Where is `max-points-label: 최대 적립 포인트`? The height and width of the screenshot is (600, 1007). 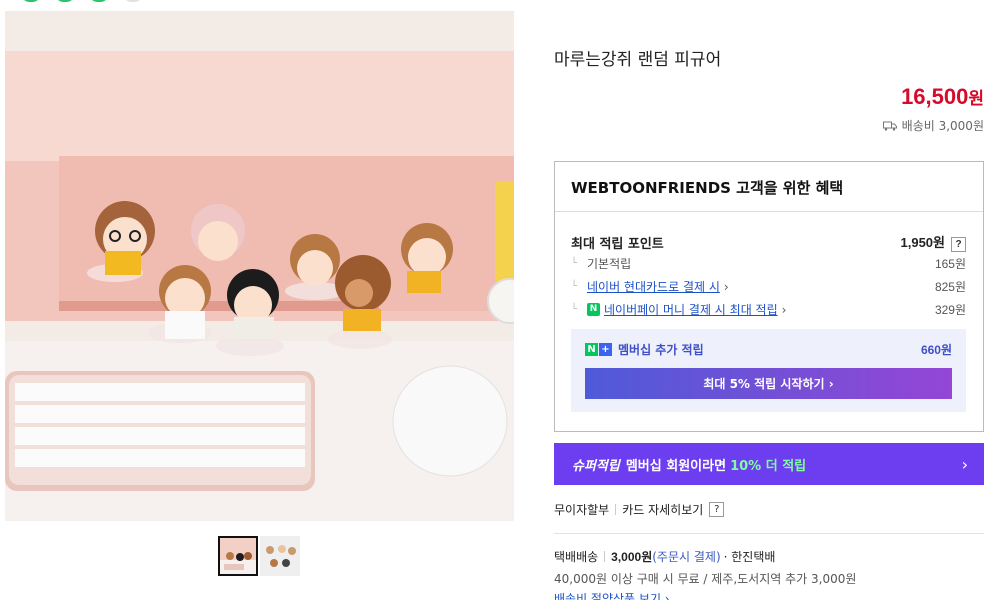 max-points-label: 최대 적립 포인트 is located at coordinates (617, 244).